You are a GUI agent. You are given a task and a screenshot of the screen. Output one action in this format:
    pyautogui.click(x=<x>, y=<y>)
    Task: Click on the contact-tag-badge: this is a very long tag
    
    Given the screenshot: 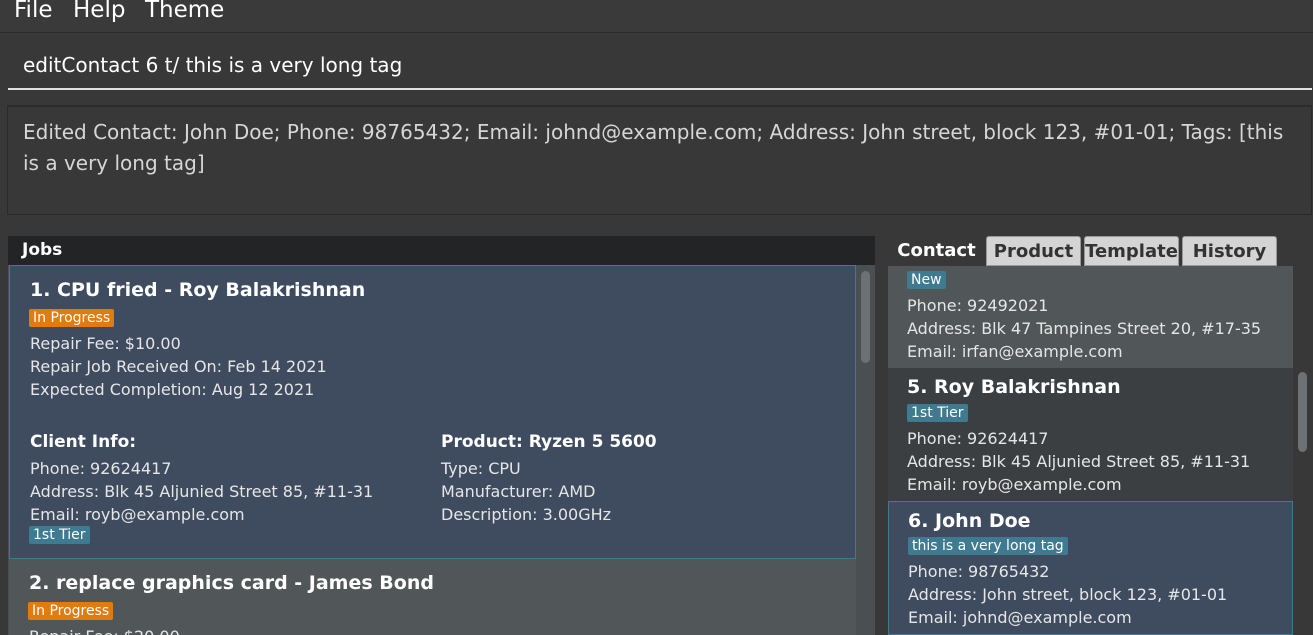 What is the action you would take?
    pyautogui.click(x=988, y=546)
    